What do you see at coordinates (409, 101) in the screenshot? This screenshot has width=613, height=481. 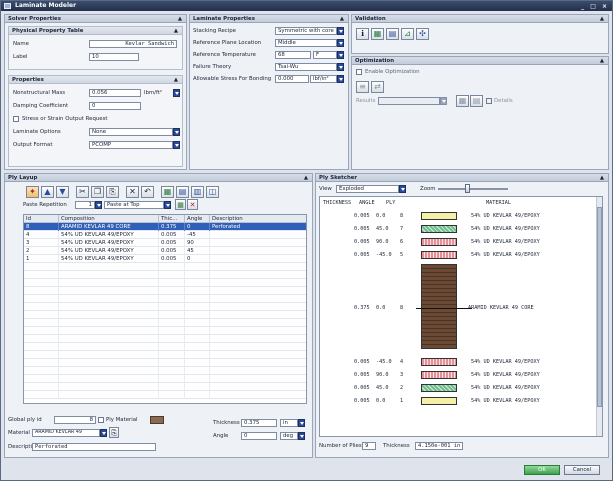 I see `results-select` at bounding box center [409, 101].